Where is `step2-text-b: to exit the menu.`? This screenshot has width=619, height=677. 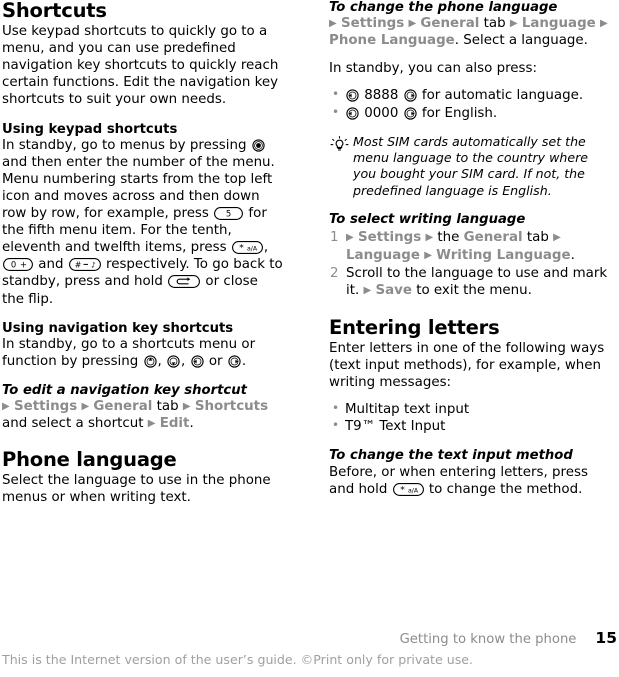
step2-text-b: to exit the menu. is located at coordinates (474, 290).